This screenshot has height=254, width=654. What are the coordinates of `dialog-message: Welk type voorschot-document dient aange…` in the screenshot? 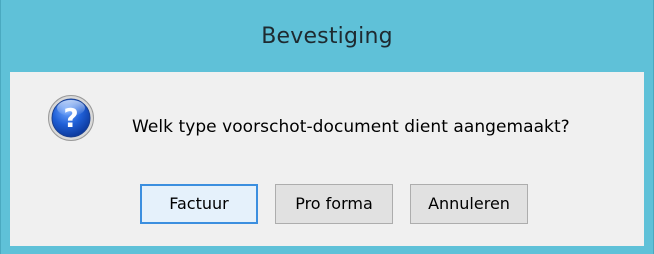 It's located at (351, 127).